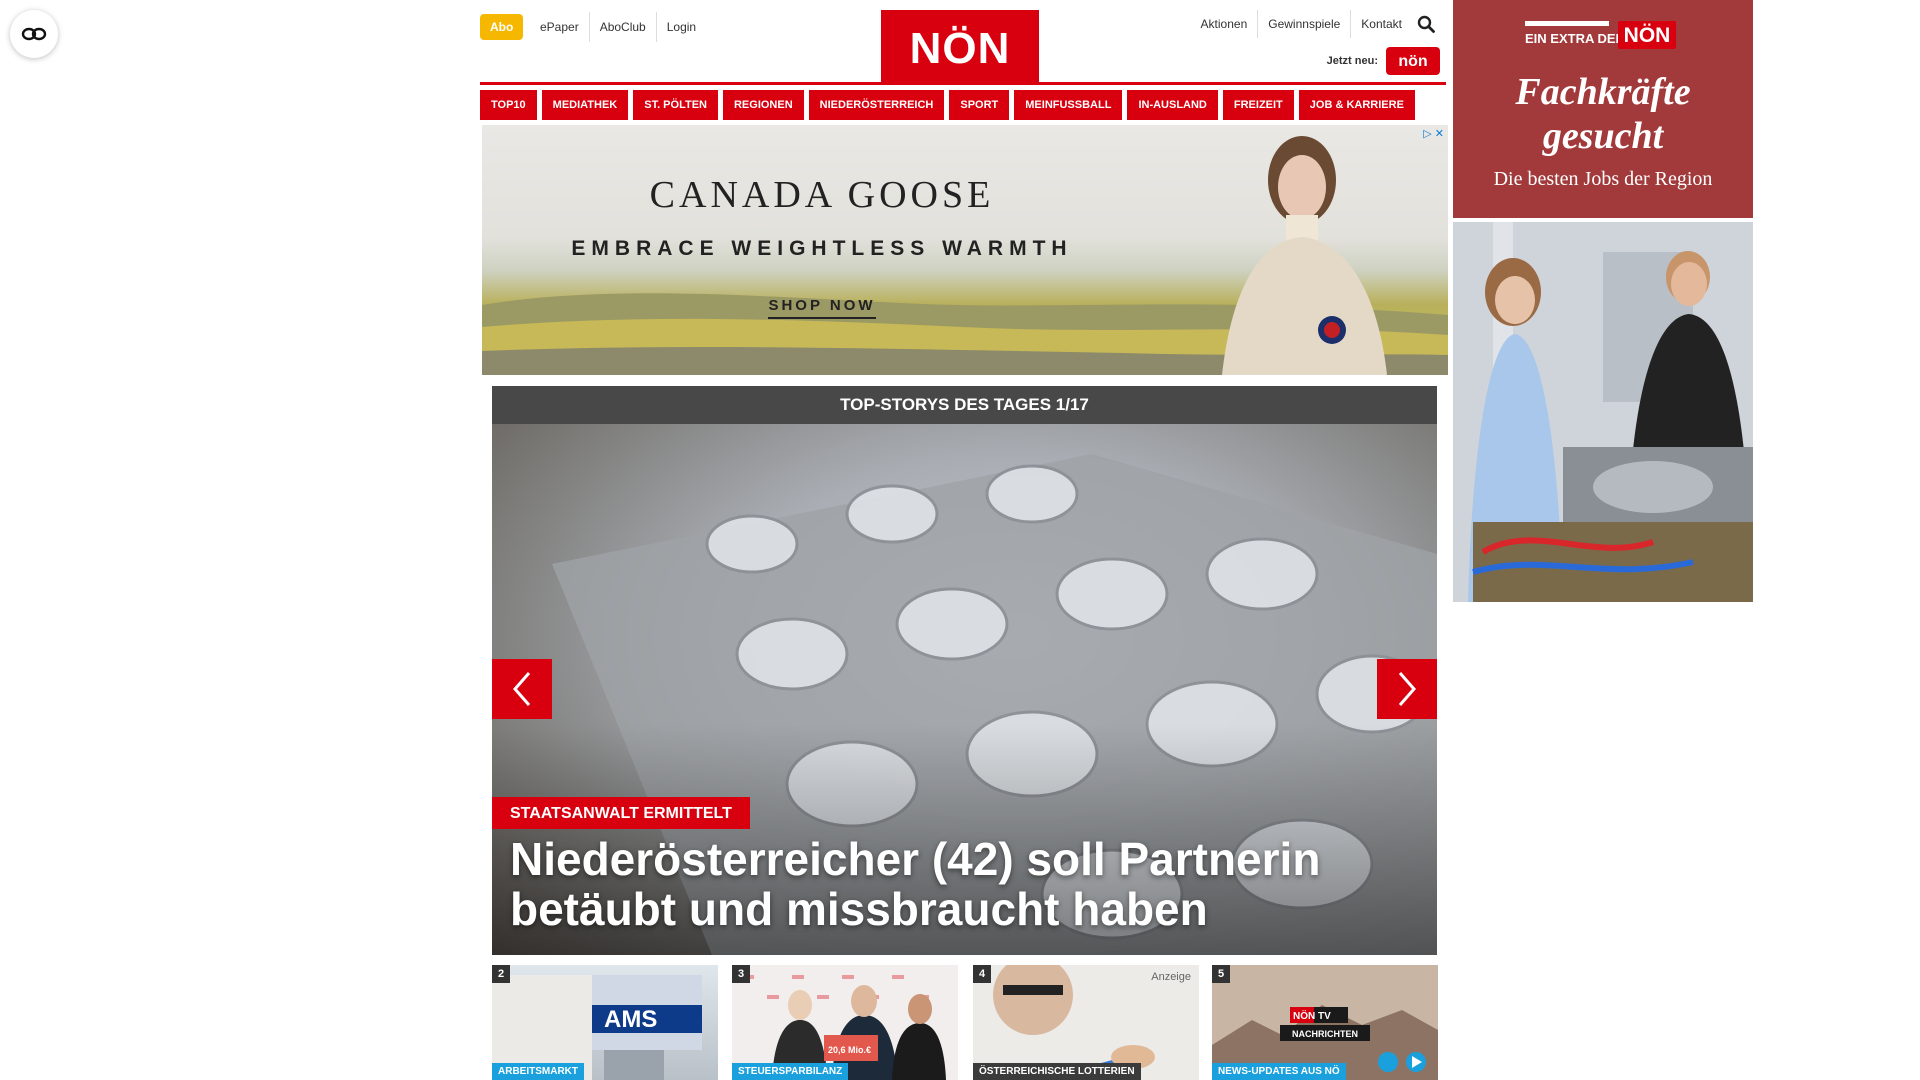  What do you see at coordinates (675, 105) in the screenshot?
I see `nav-item-st-poelten: ST. PÖLTEN` at bounding box center [675, 105].